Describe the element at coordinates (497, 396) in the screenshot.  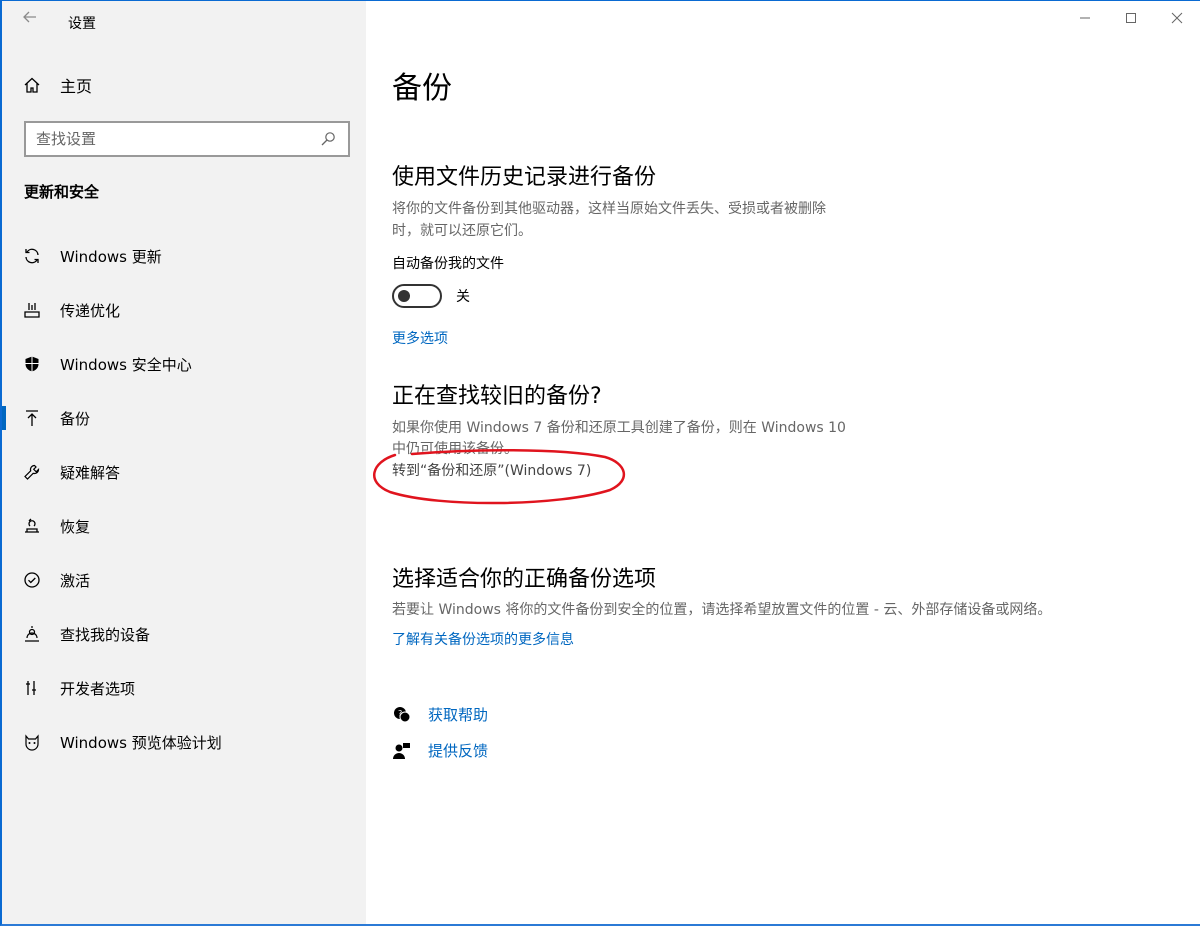
I see `older-backup-heading: 正在查找较旧的备份?` at that location.